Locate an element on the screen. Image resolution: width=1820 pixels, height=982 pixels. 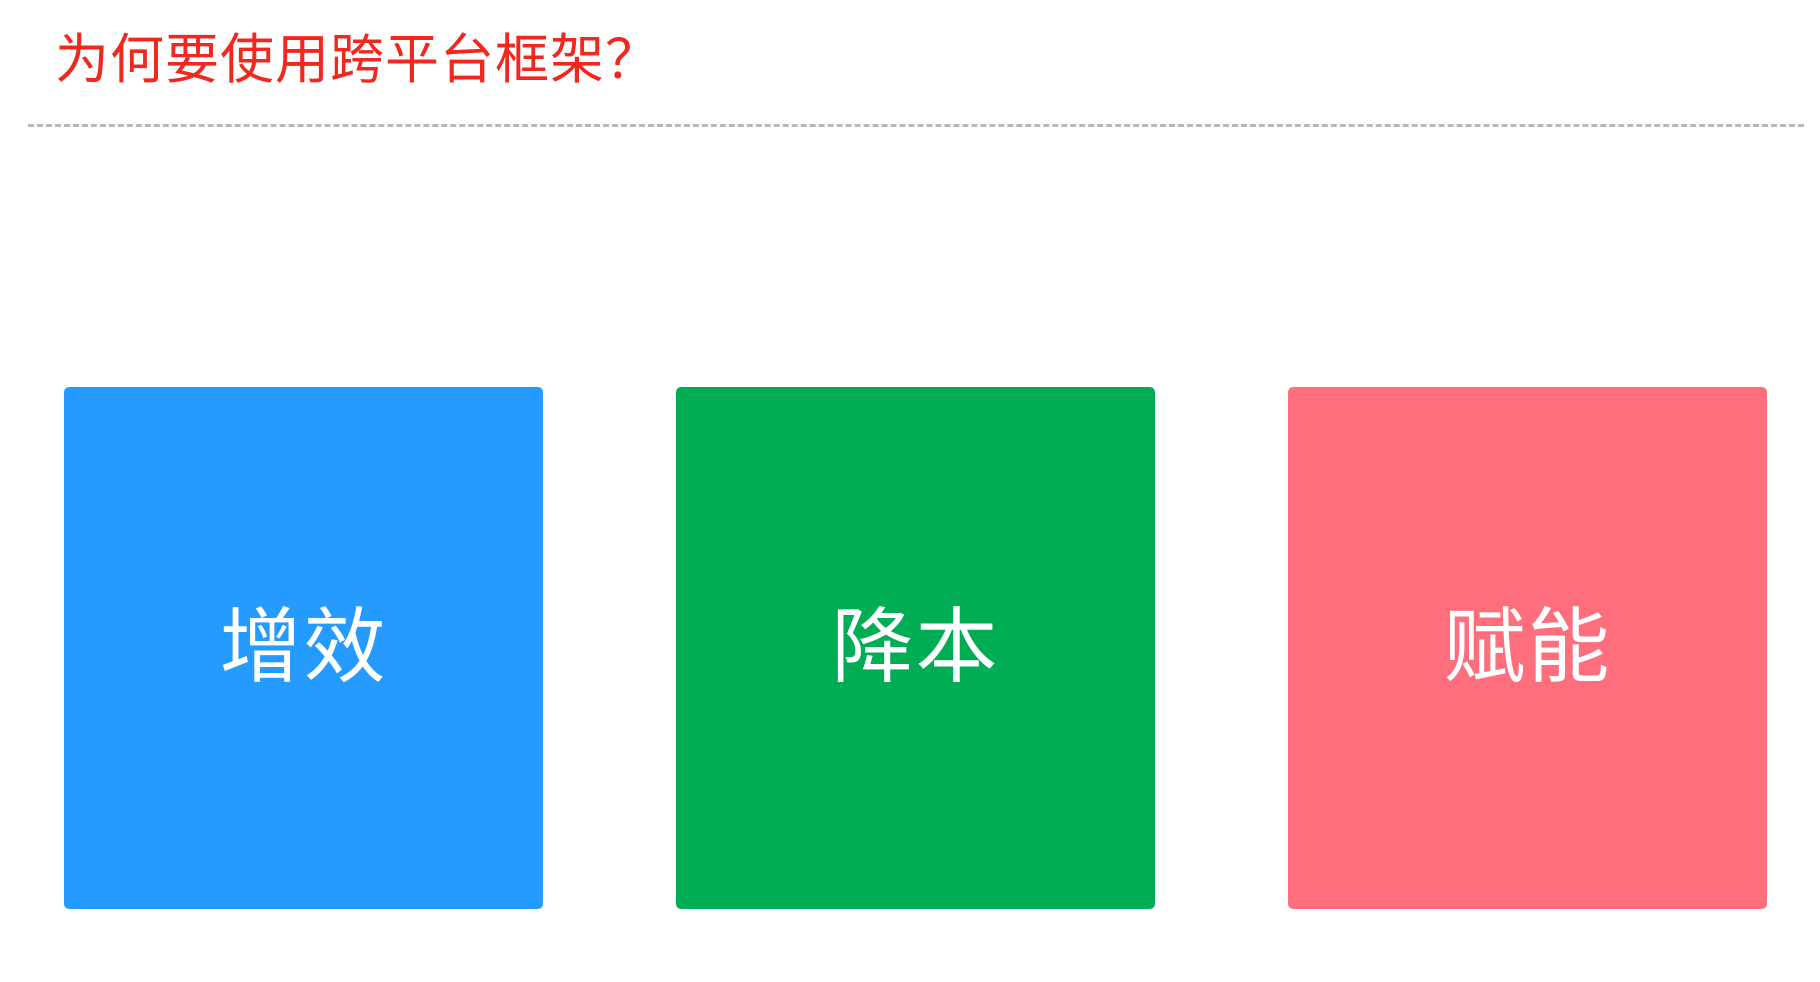
card-label: 降本 is located at coordinates (915, 647).